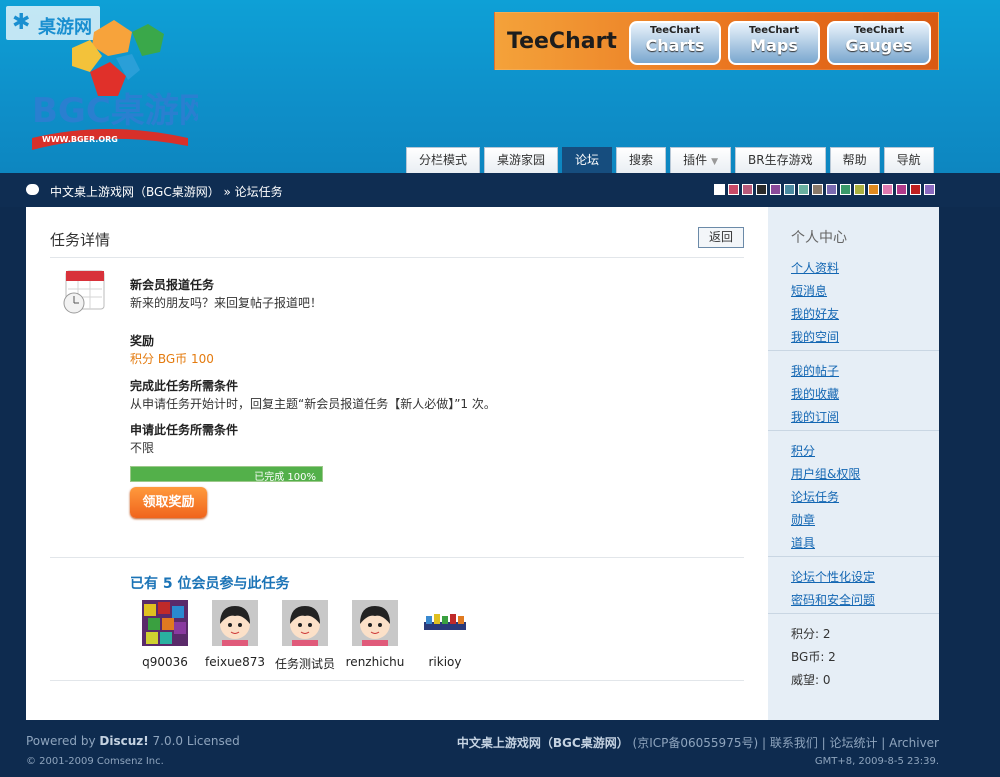  What do you see at coordinates (375, 662) in the screenshot?
I see `member-name: renzhichu` at bounding box center [375, 662].